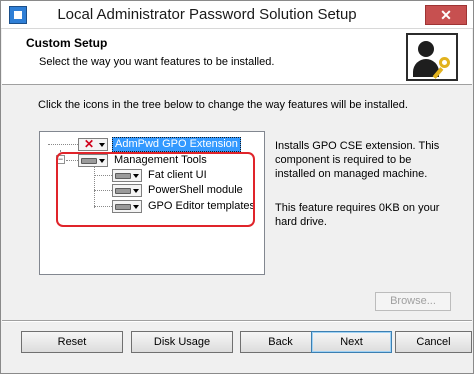 This screenshot has width=474, height=374. What do you see at coordinates (182, 342) in the screenshot?
I see `disk-usage-button: Disk Usage` at bounding box center [182, 342].